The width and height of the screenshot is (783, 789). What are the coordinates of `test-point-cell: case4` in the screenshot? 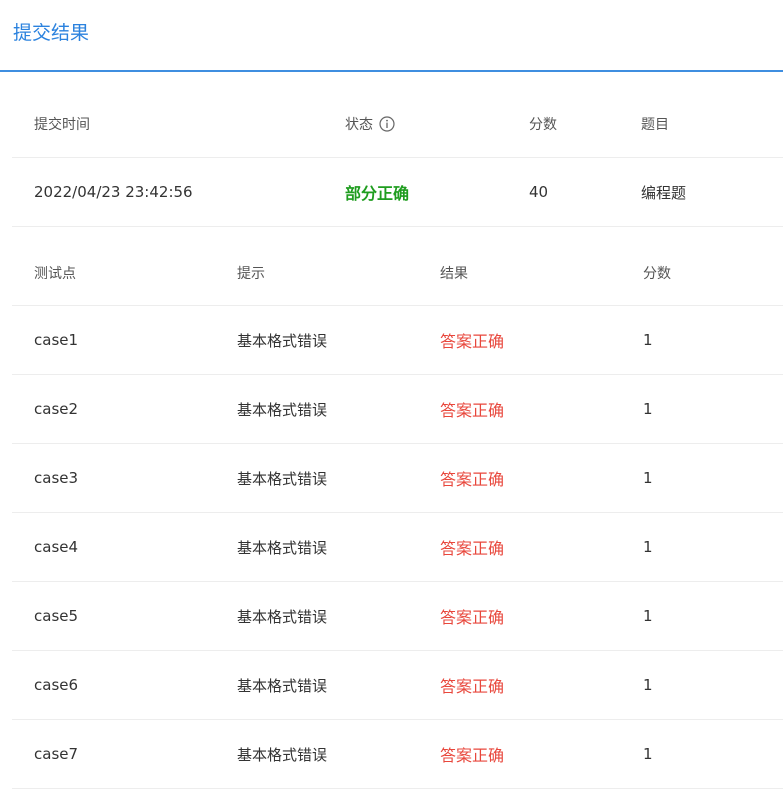 It's located at (56, 547).